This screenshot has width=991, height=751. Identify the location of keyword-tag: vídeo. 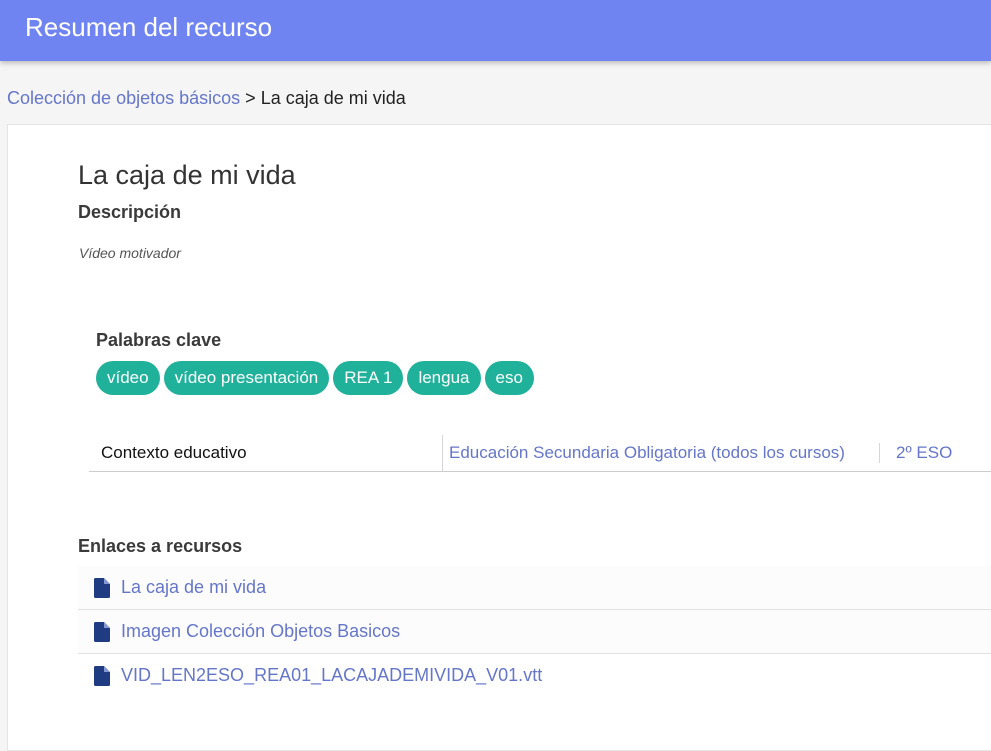
(128, 378).